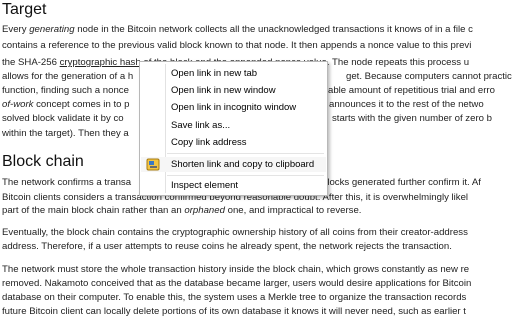  Describe the element at coordinates (233, 142) in the screenshot. I see `menu-item-copy-link-address: Copy link address` at that location.